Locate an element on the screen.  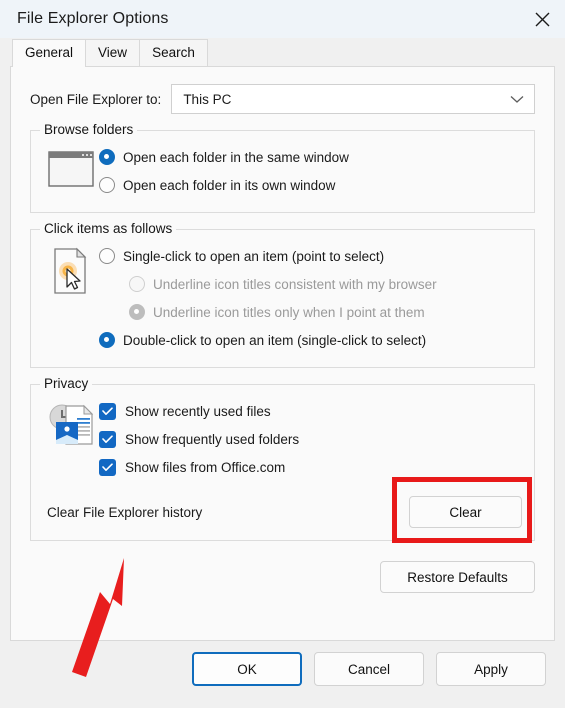
checkbox-show-frequent-folders: Show frequently used folders is located at coordinates (310, 439).